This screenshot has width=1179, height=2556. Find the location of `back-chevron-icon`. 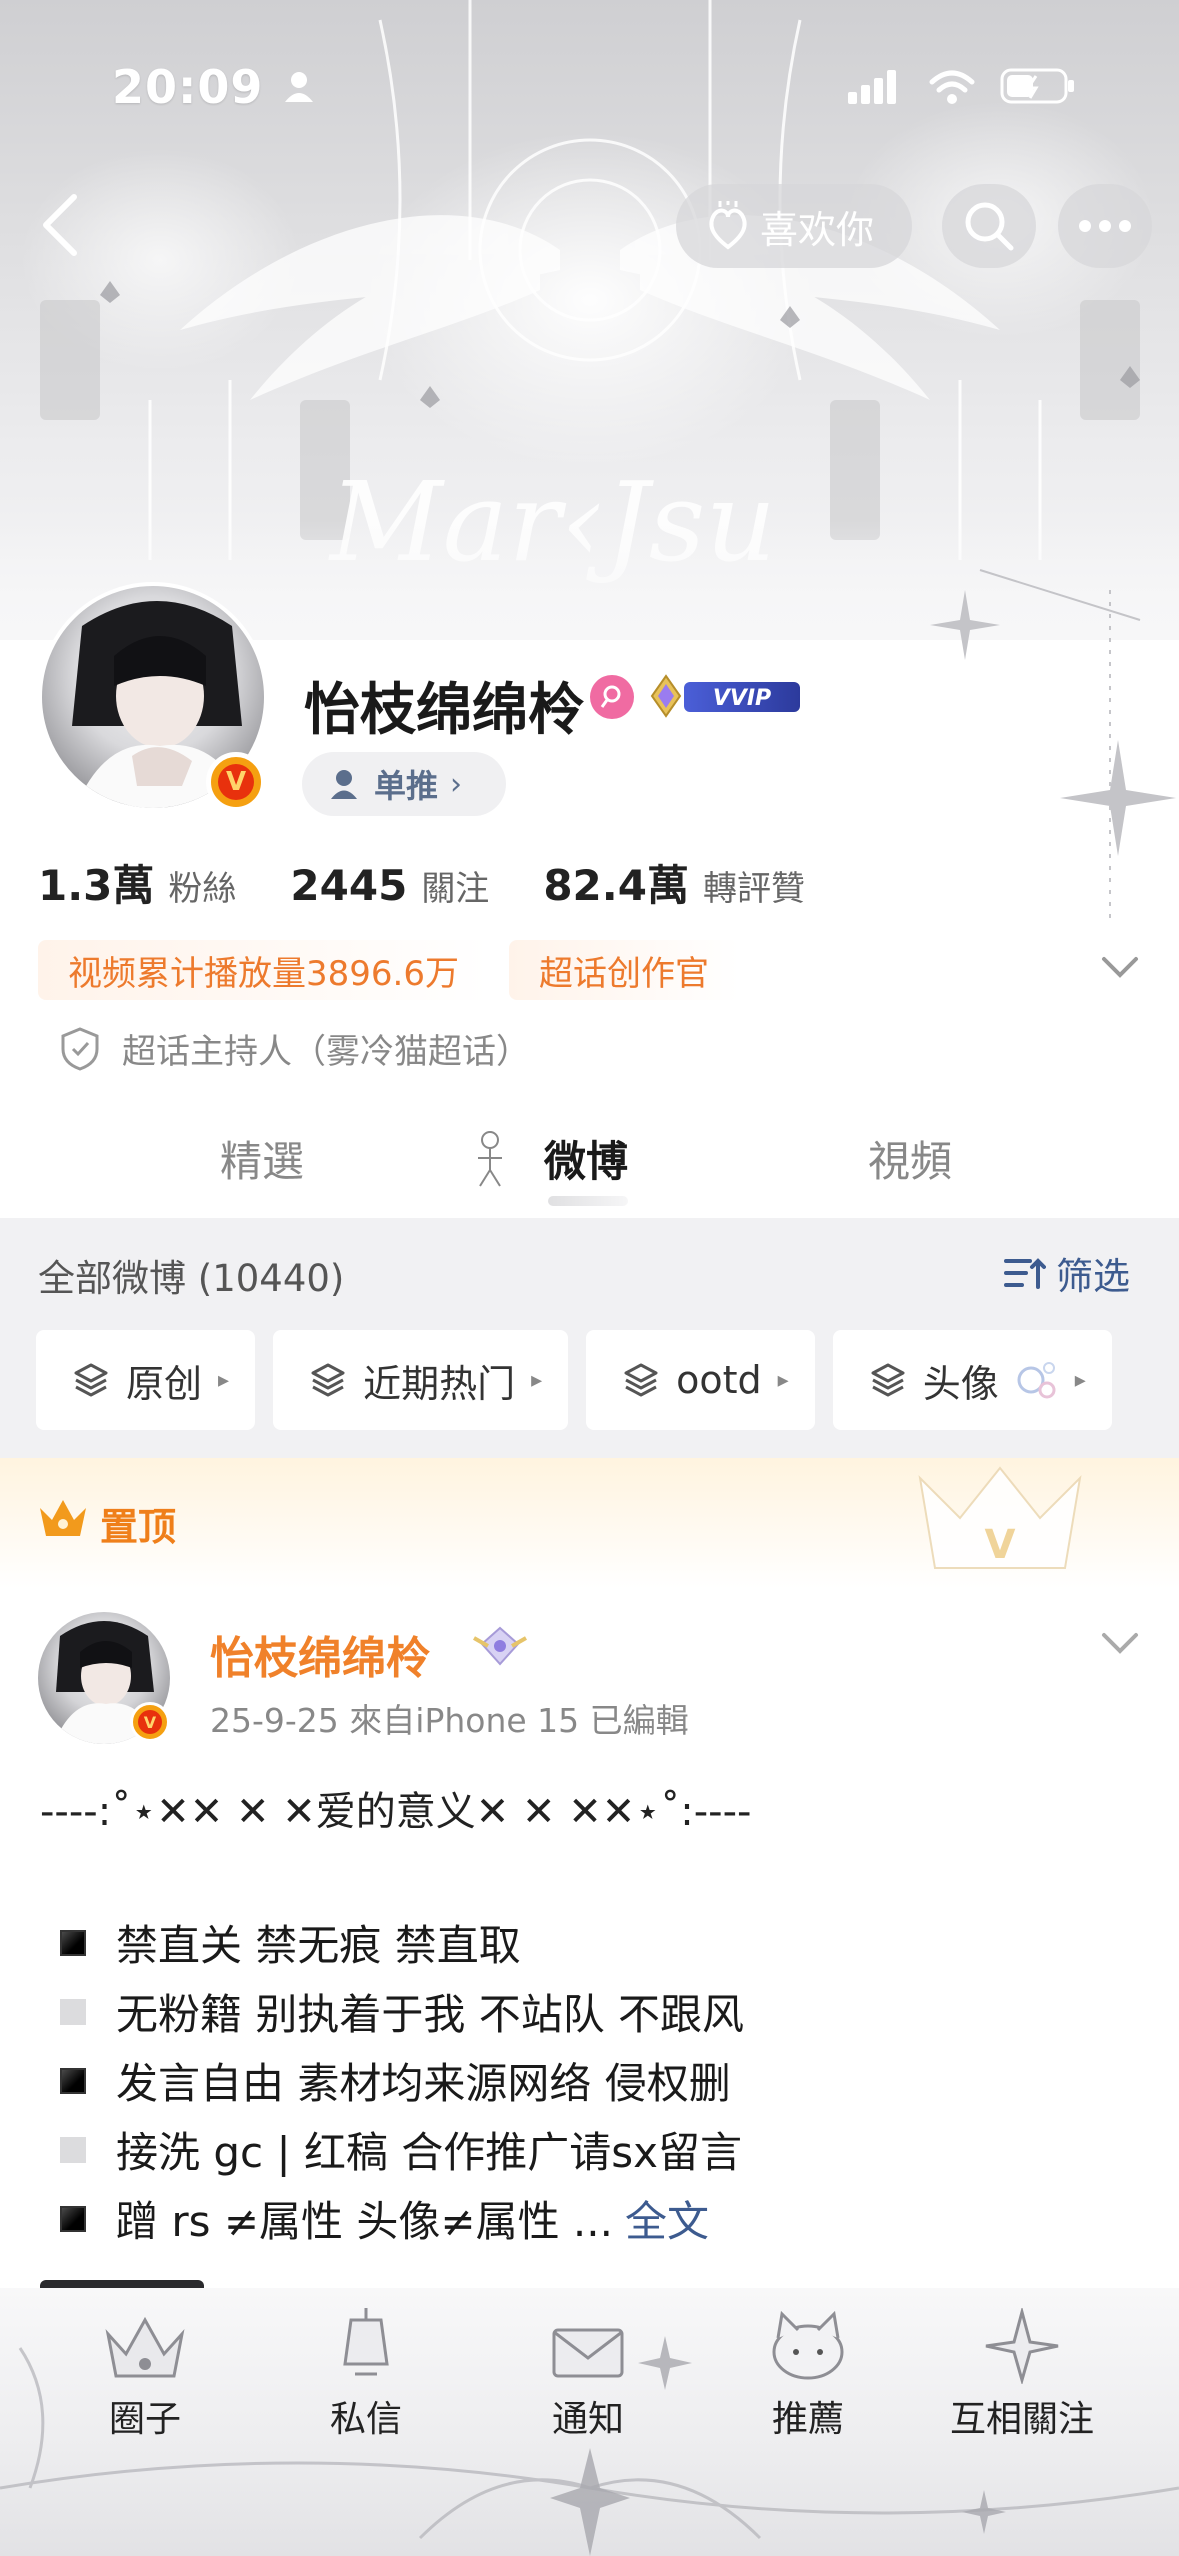

back-chevron-icon is located at coordinates (60, 225).